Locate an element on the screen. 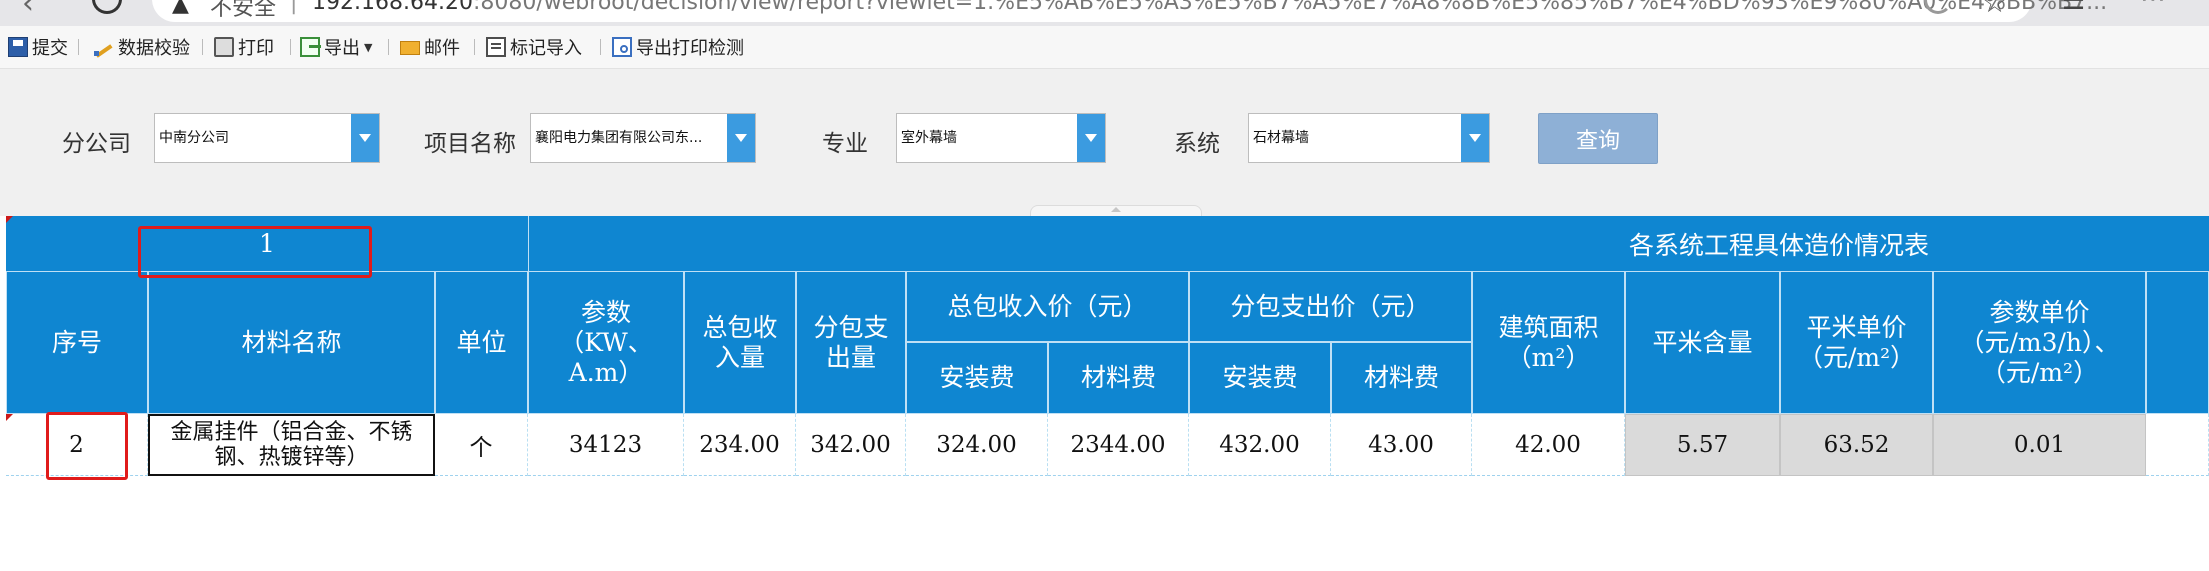  cell-building-area: 42.00 is located at coordinates (1548, 445).